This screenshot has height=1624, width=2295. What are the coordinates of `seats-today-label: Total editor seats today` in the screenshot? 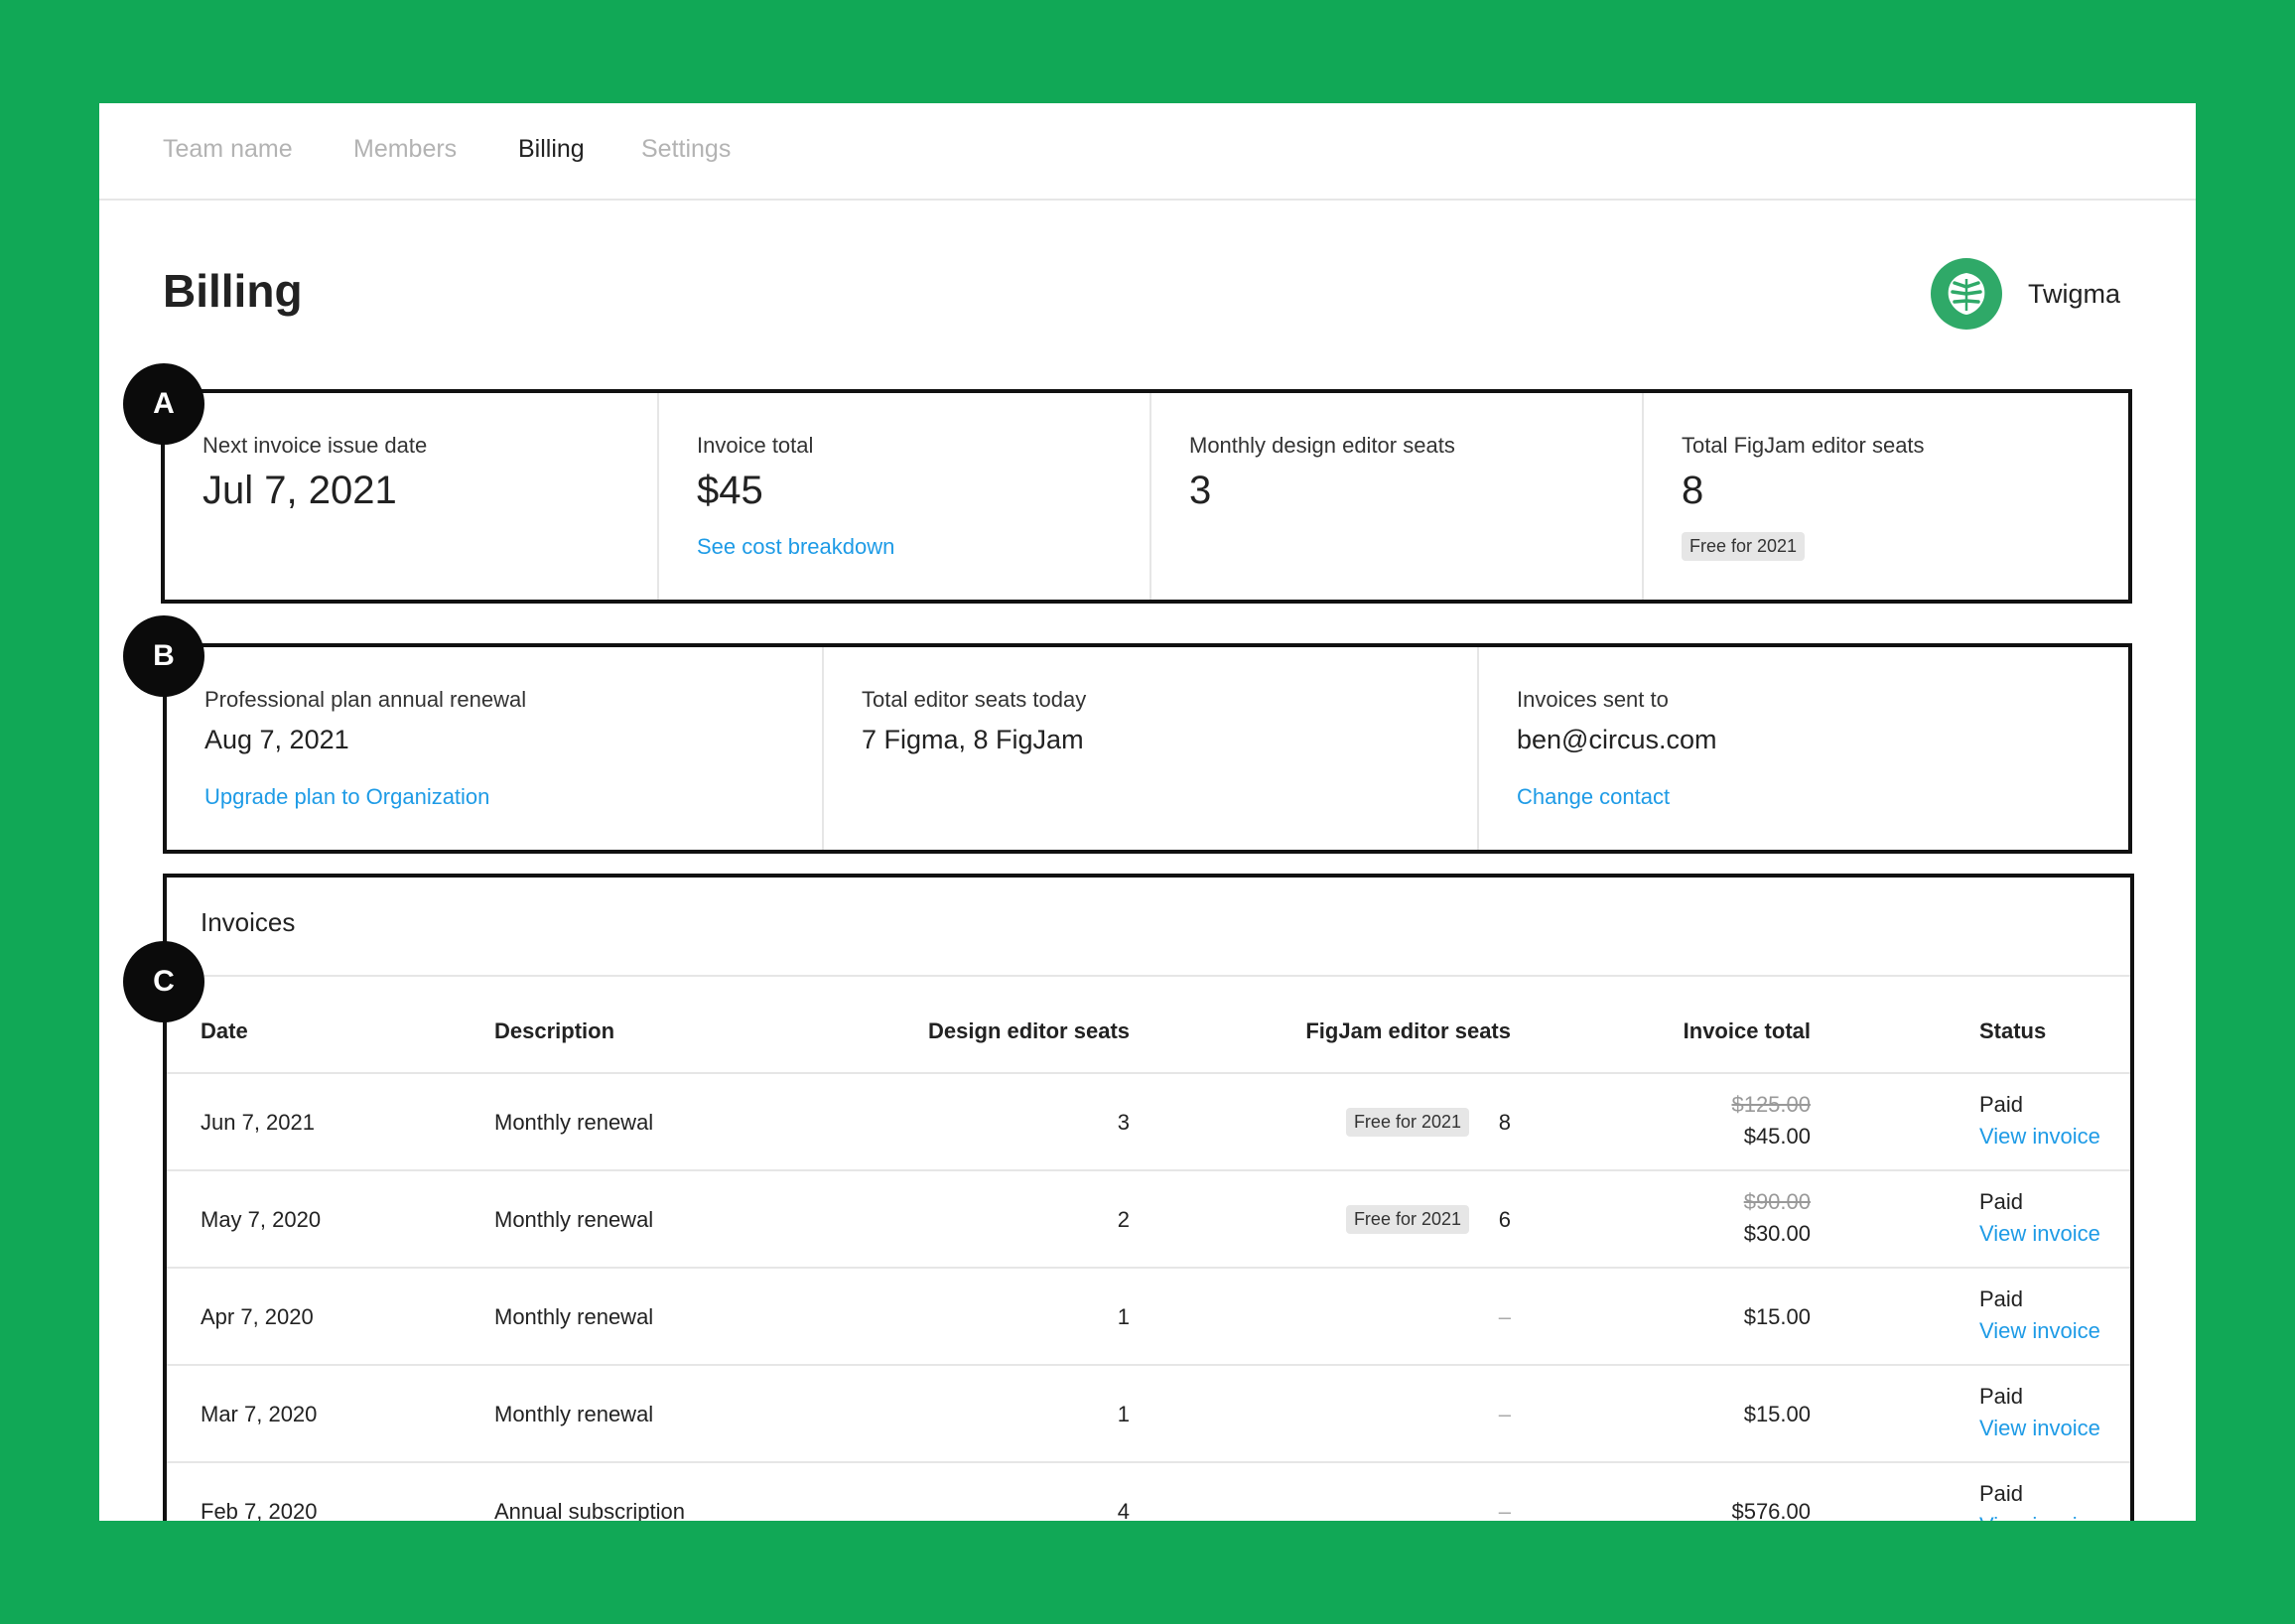 It's located at (974, 699).